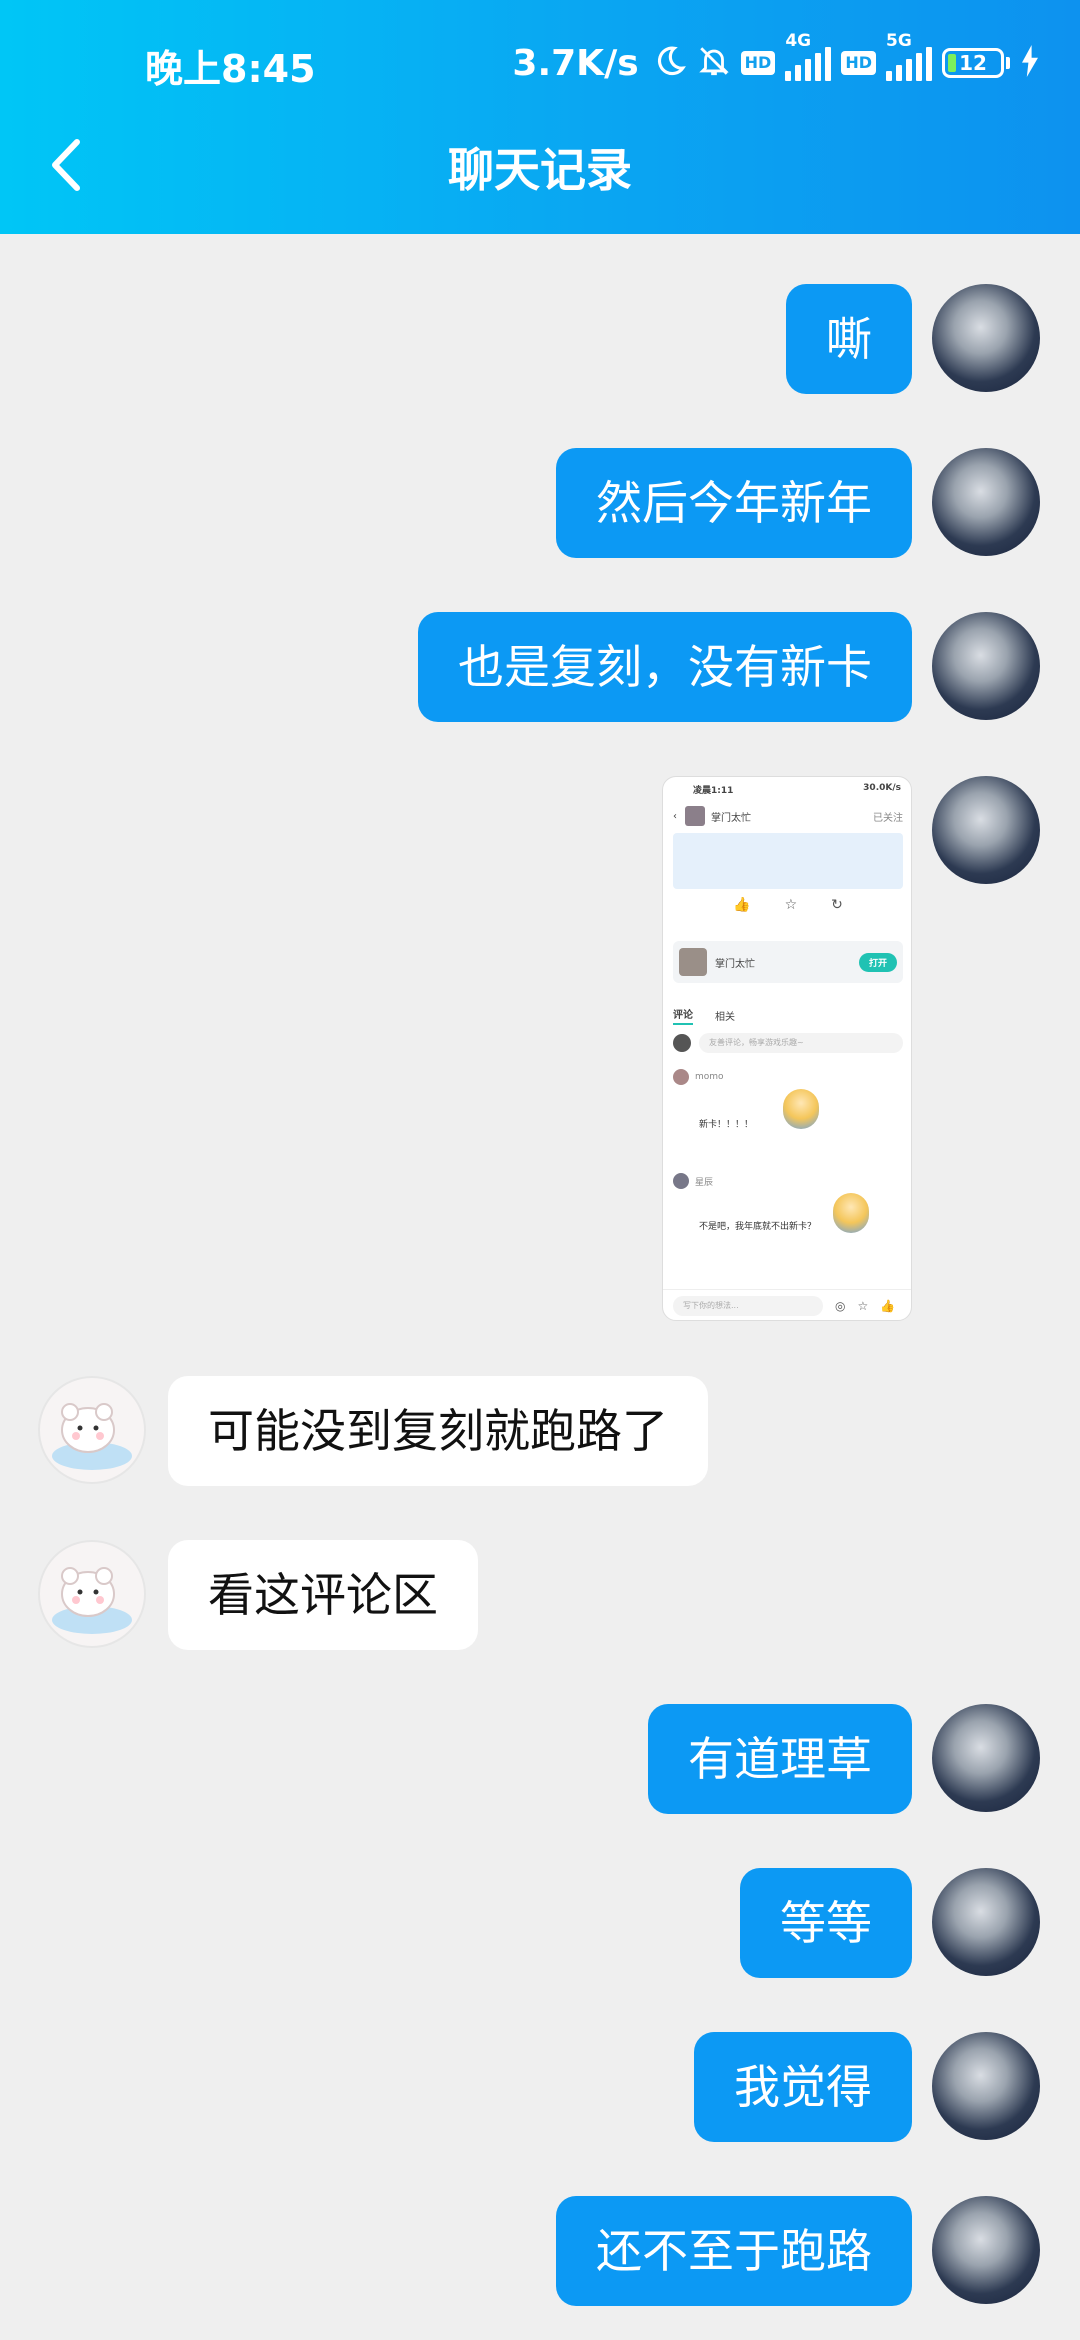 Image resolution: width=1080 pixels, height=2340 pixels. I want to click on charging-icon, so click(1030, 63).